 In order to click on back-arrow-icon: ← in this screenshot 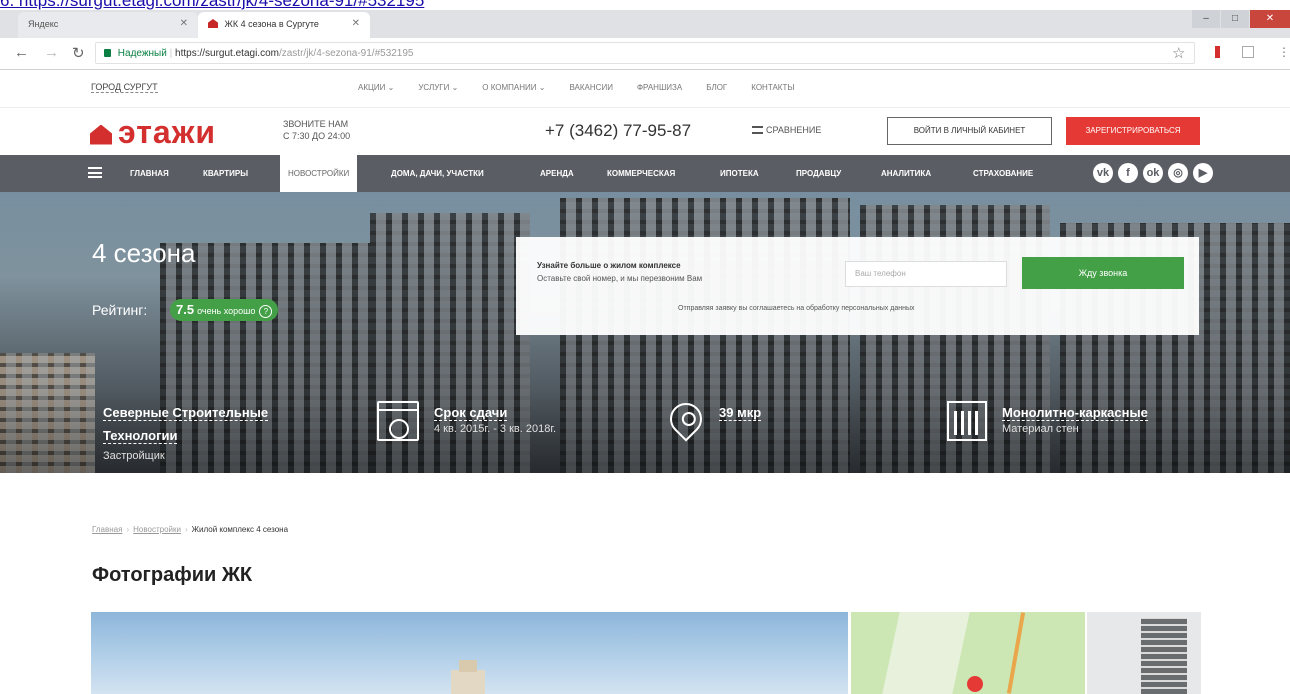, I will do `click(21, 52)`.